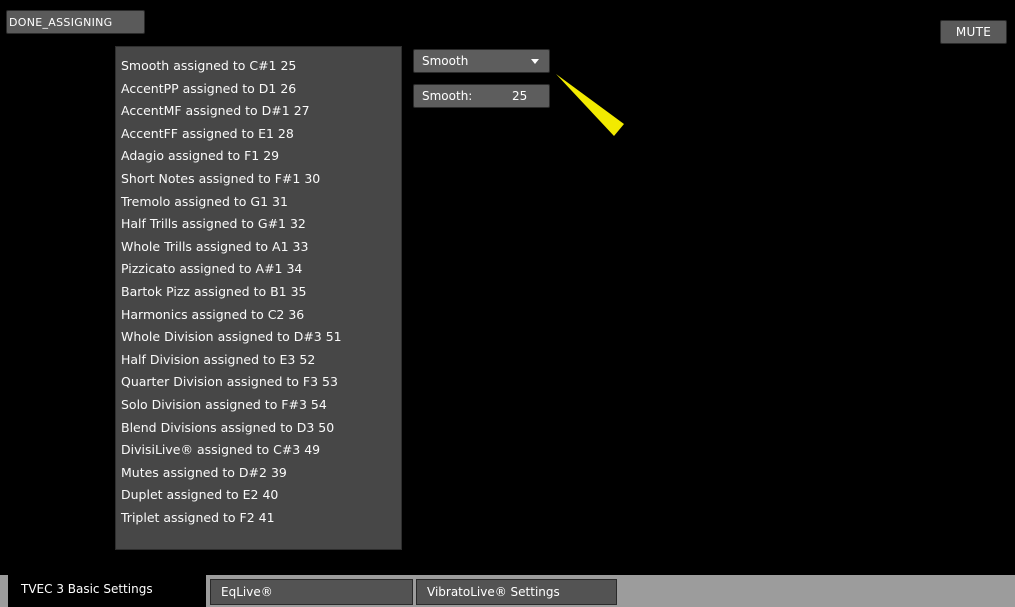 Image resolution: width=1015 pixels, height=607 pixels. I want to click on chevron-down-icon, so click(535, 61).